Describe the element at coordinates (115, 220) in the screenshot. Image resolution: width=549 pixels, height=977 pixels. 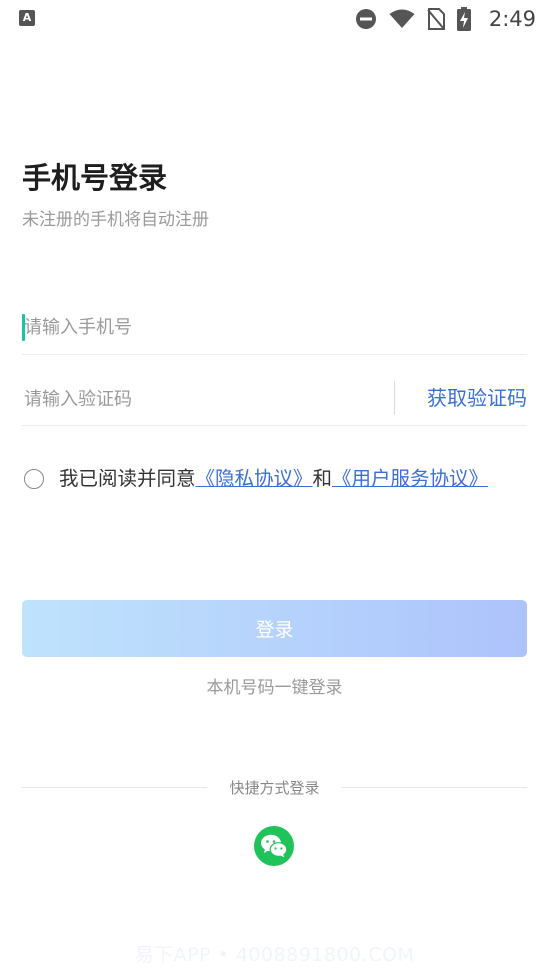
I see `page-subtitle: 未注册的手机将自动注册` at that location.